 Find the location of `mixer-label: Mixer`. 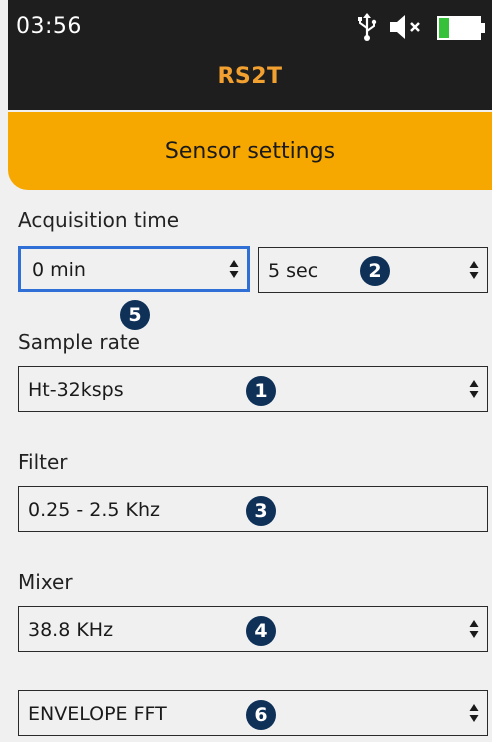

mixer-label: Mixer is located at coordinates (45, 582).